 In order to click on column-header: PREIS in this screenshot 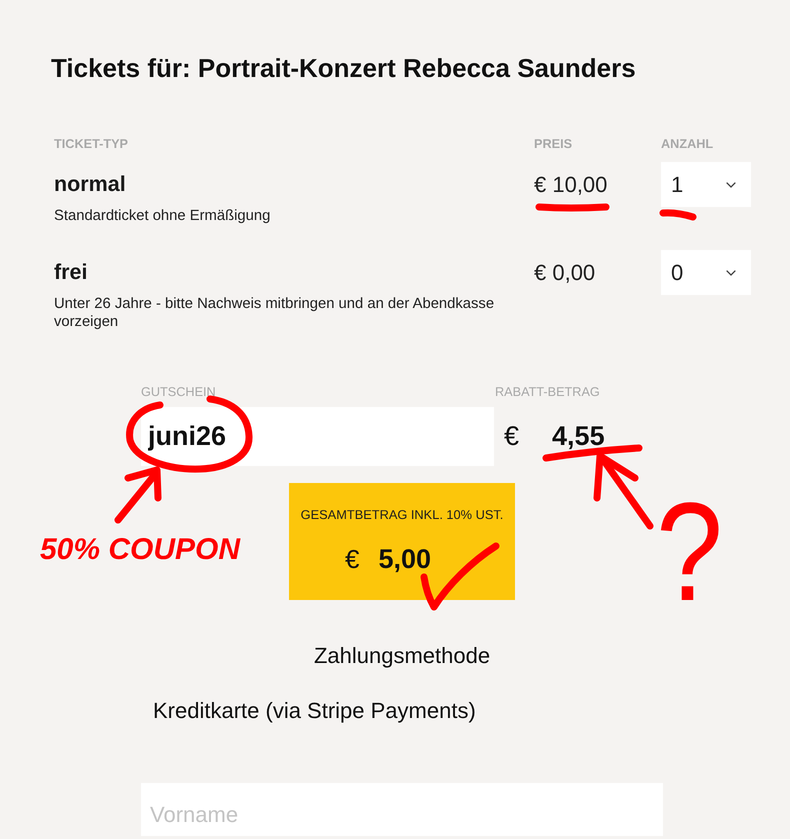, I will do `click(553, 144)`.